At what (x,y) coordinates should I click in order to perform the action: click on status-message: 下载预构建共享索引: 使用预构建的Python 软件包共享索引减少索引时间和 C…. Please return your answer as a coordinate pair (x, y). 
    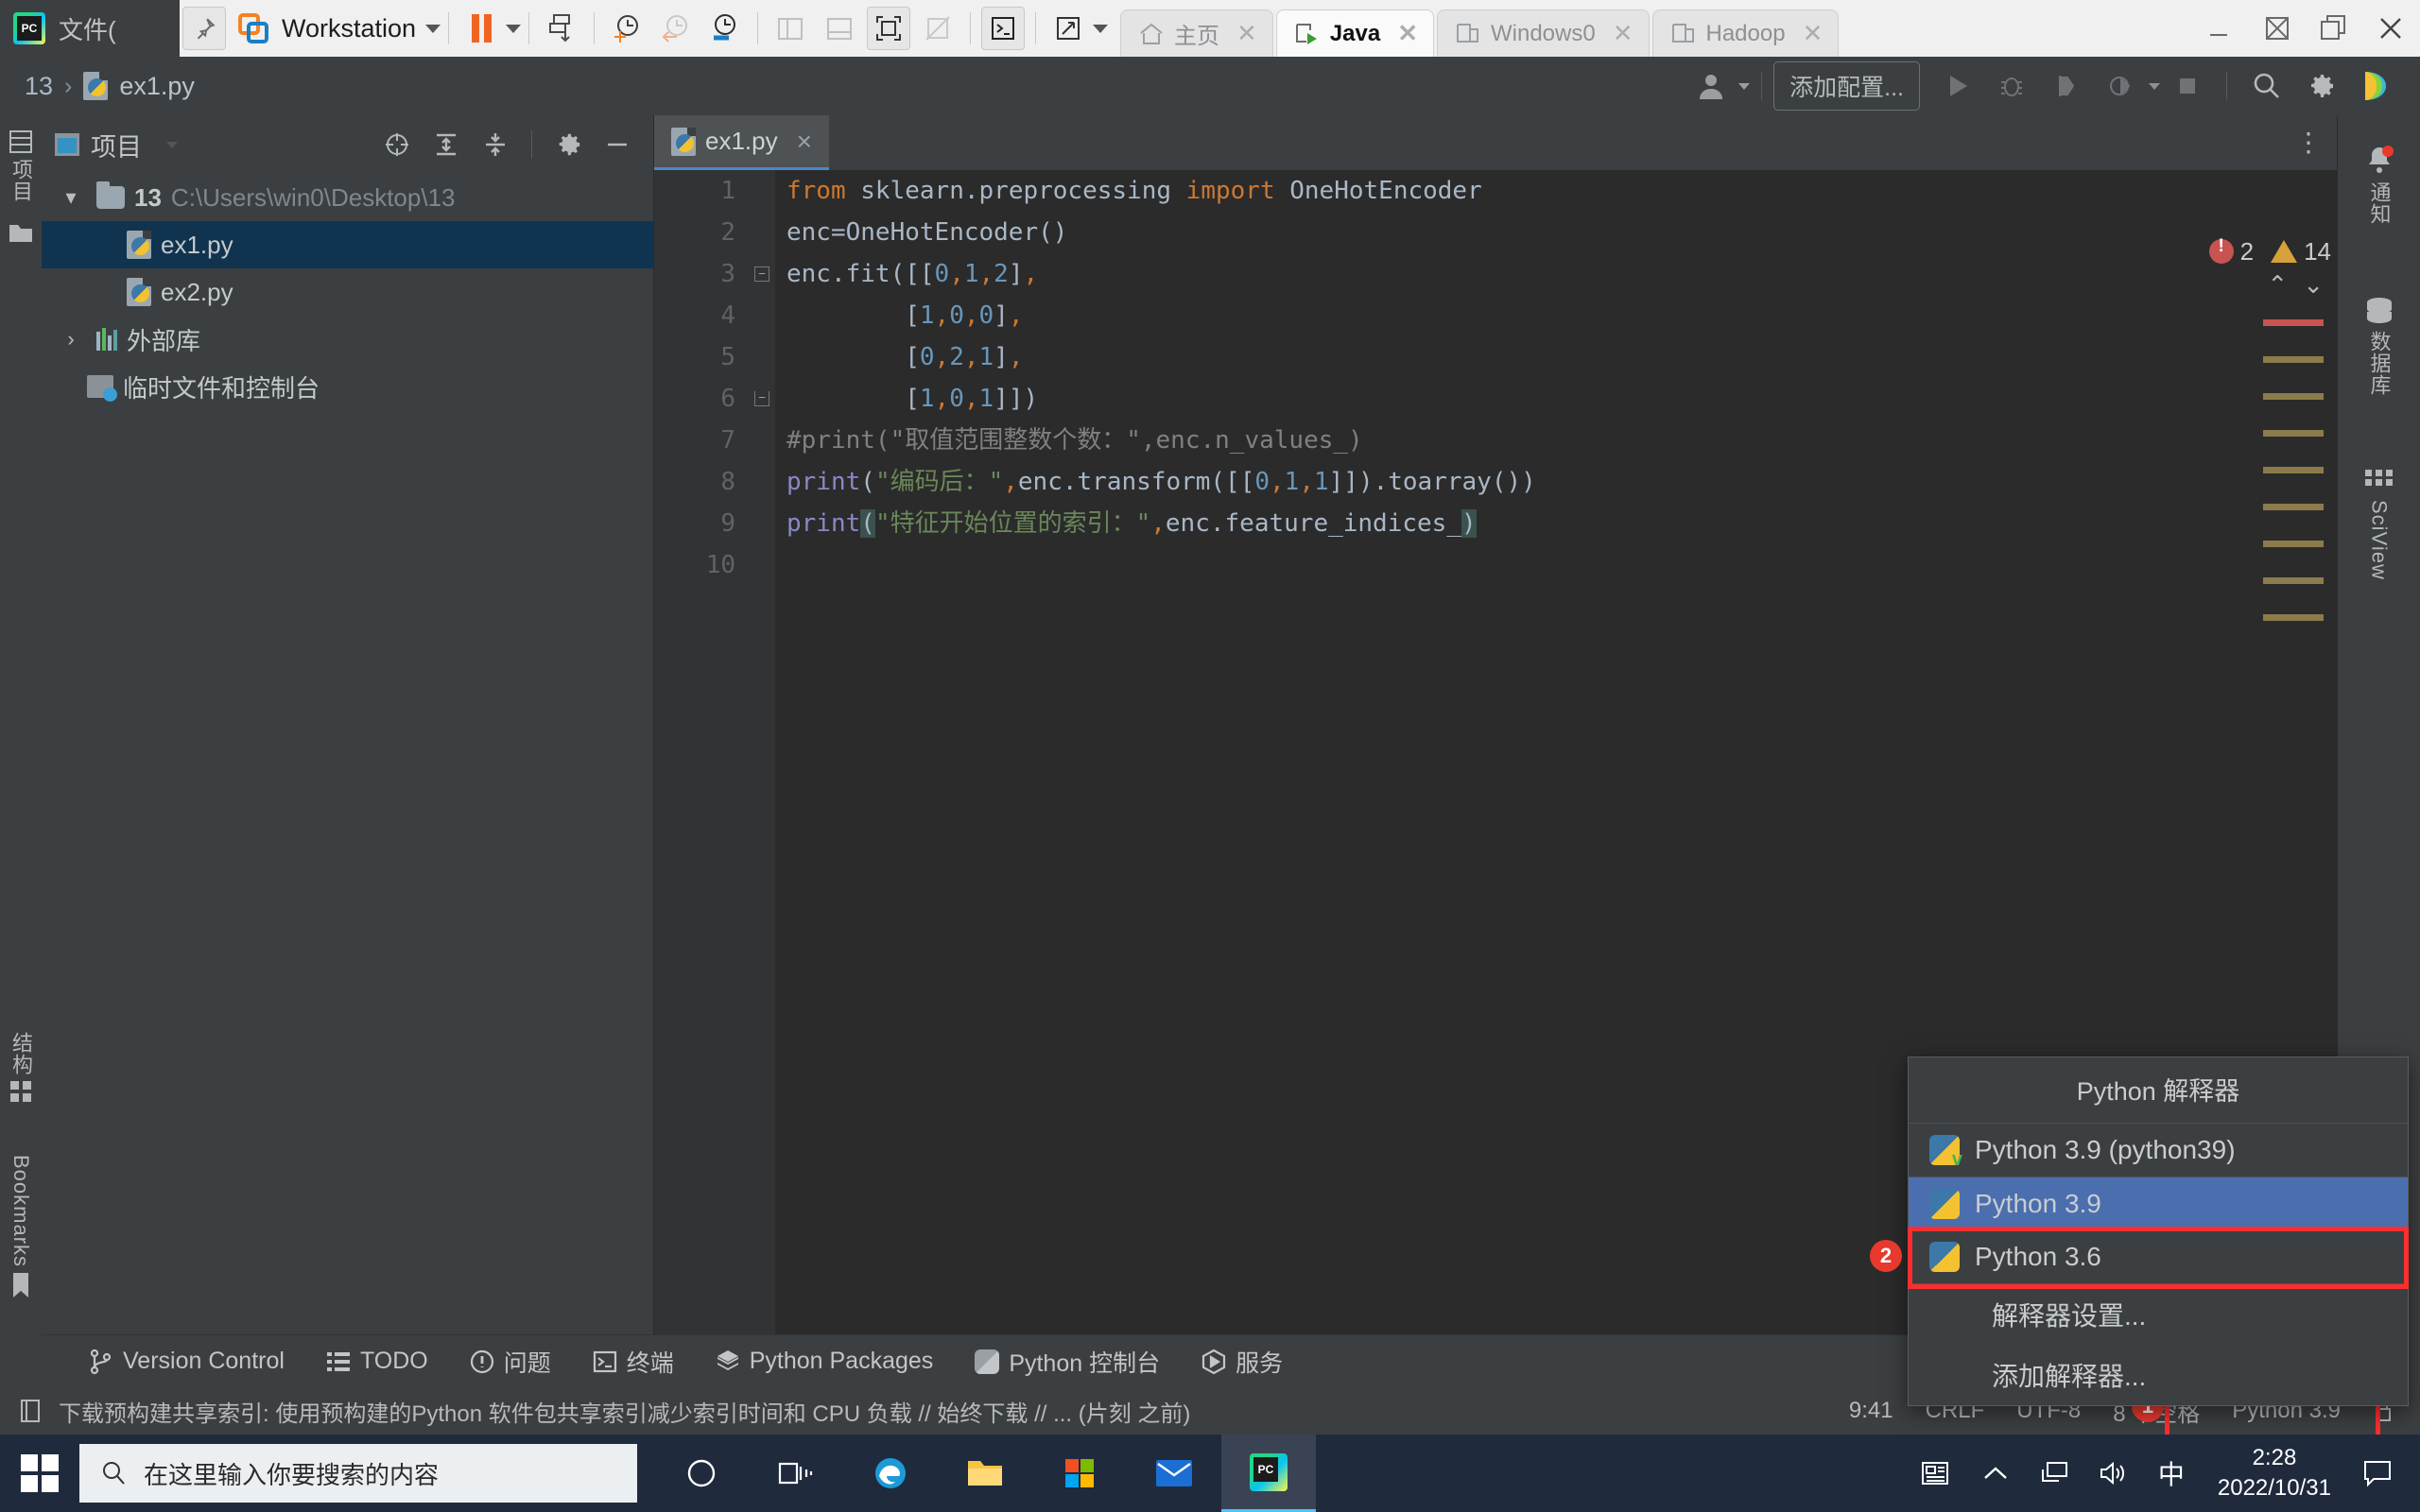
    Looking at the image, I should click on (624, 1411).